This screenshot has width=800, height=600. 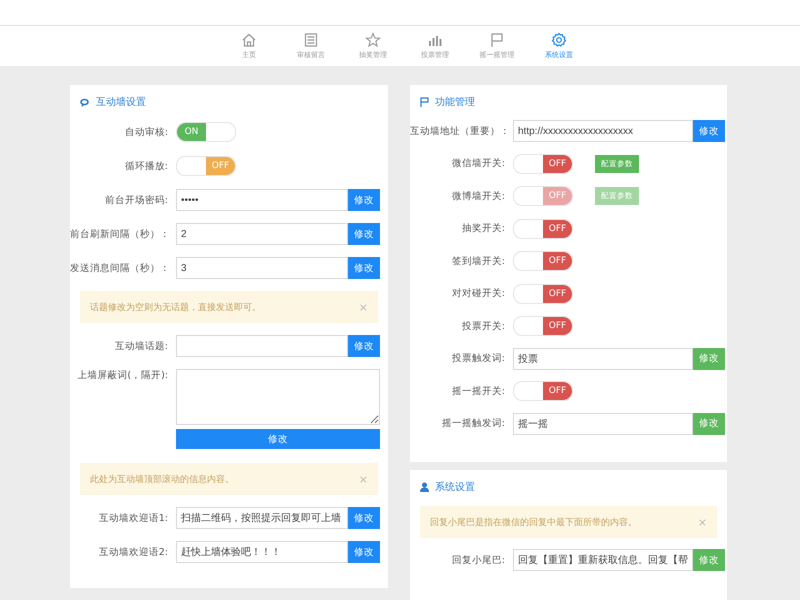 I want to click on card-title: 功能管理, so click(x=455, y=102).